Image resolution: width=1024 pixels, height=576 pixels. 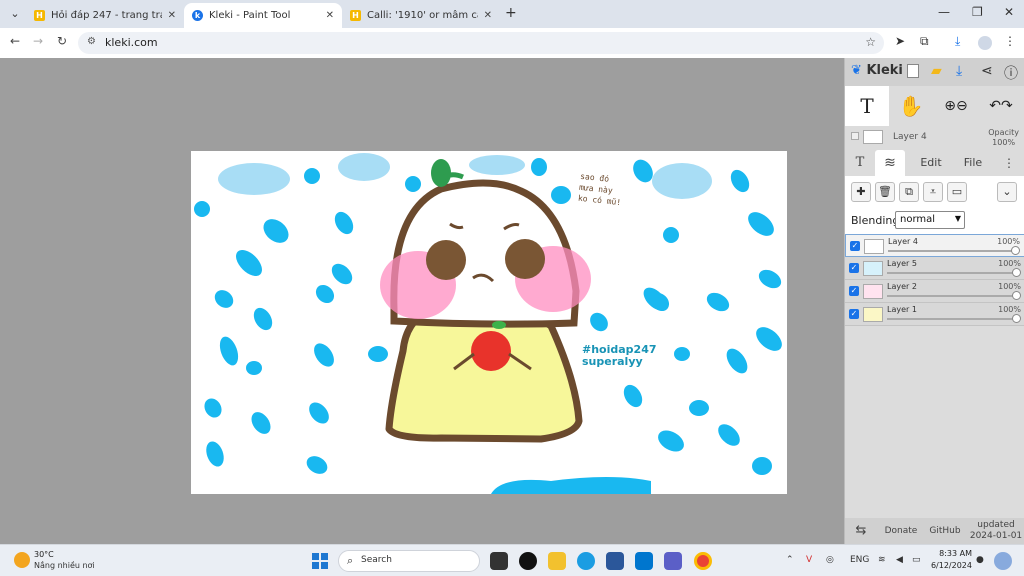 I want to click on copilot-icon, so click(x=1003, y=561).